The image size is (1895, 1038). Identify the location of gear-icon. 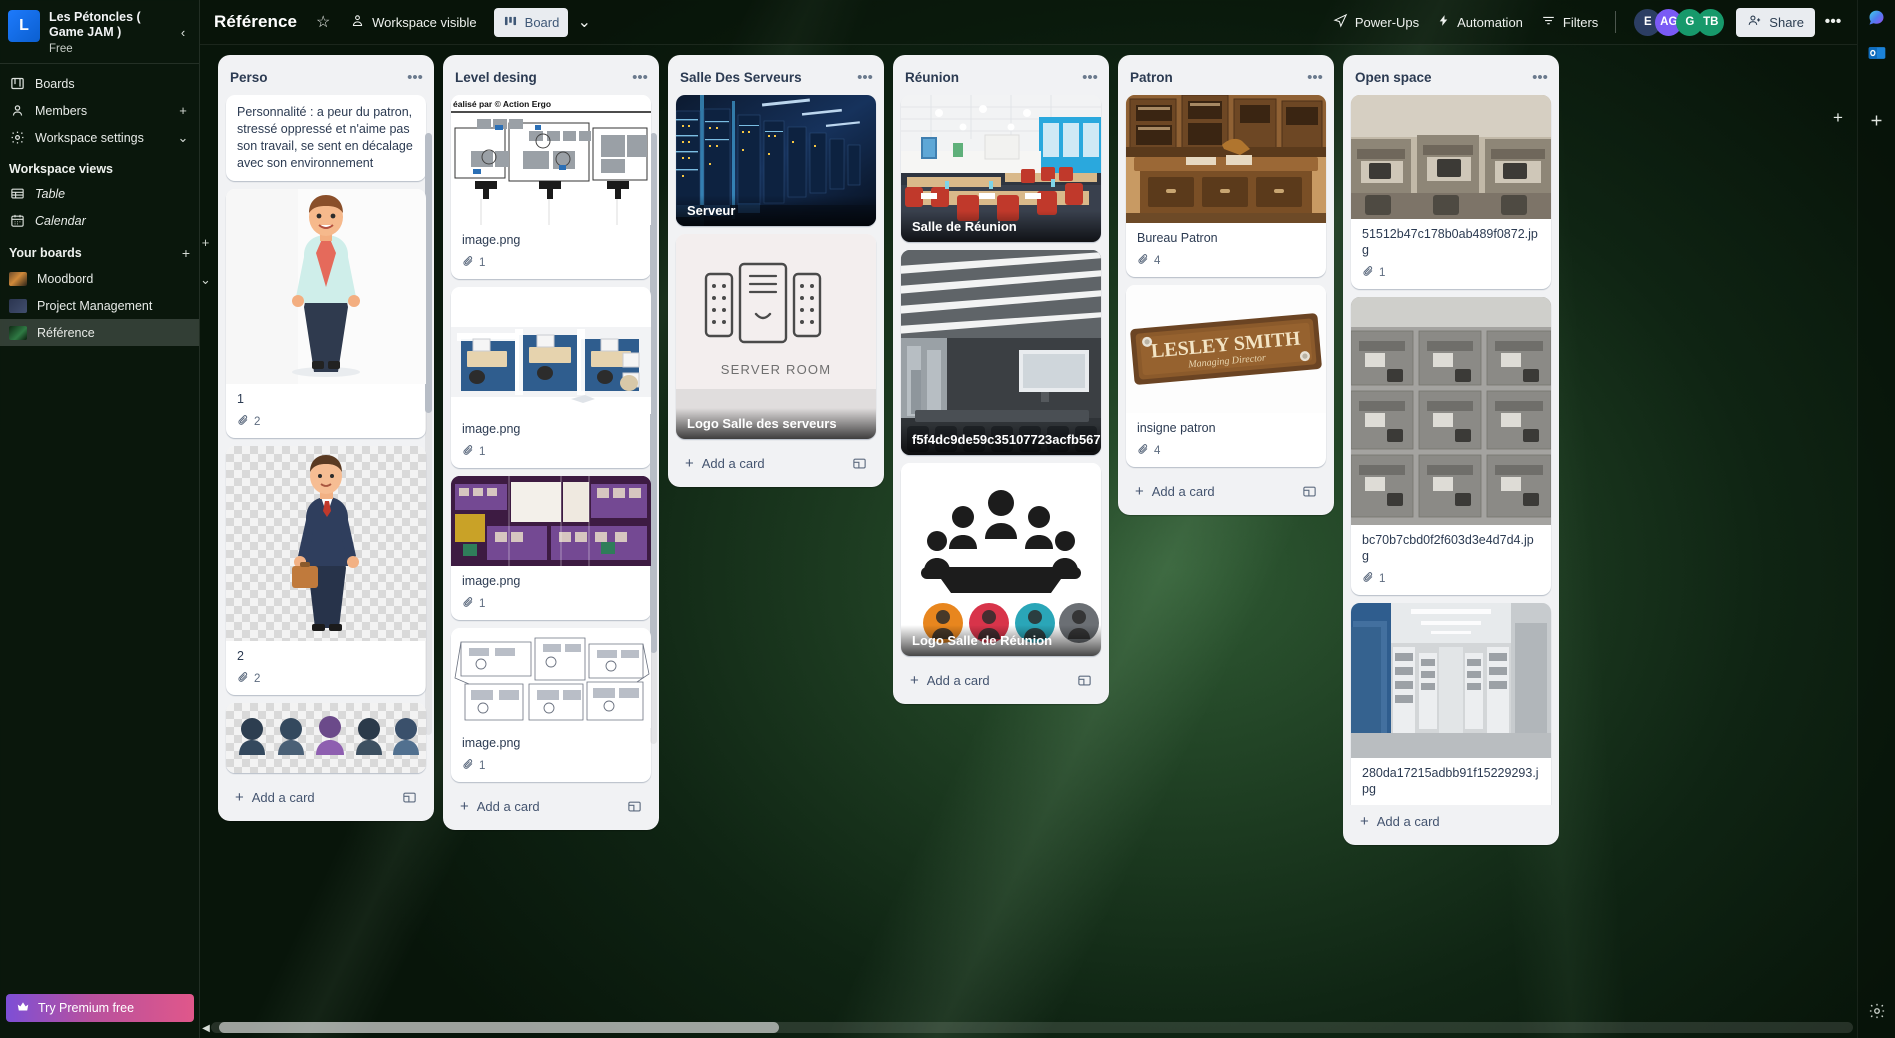
(17, 138).